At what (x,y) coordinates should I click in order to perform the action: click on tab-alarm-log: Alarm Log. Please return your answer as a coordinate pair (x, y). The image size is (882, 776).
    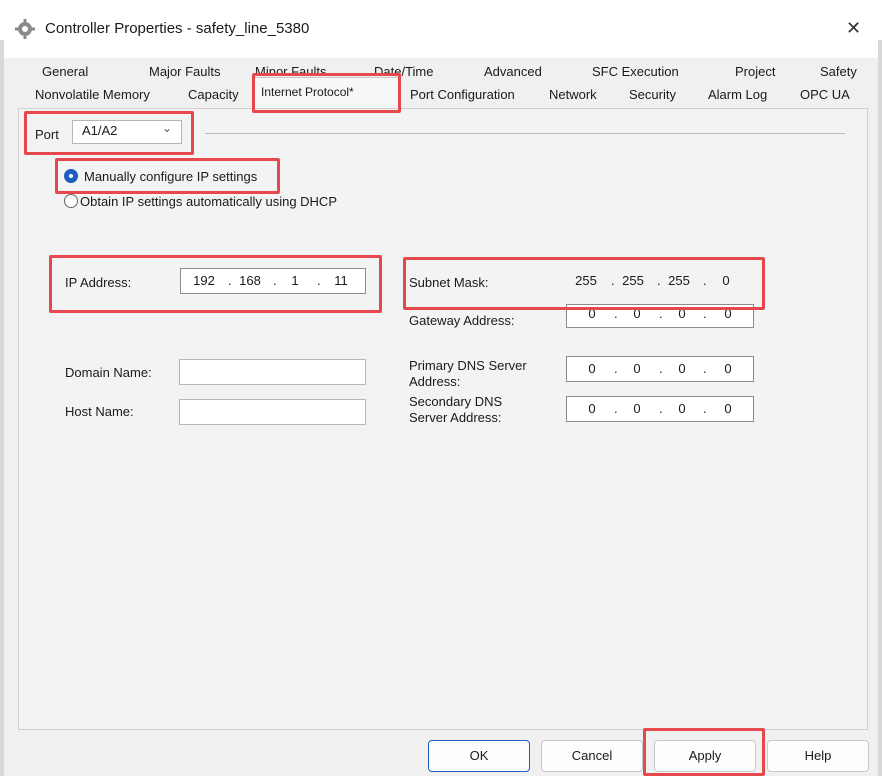
    Looking at the image, I should click on (737, 94).